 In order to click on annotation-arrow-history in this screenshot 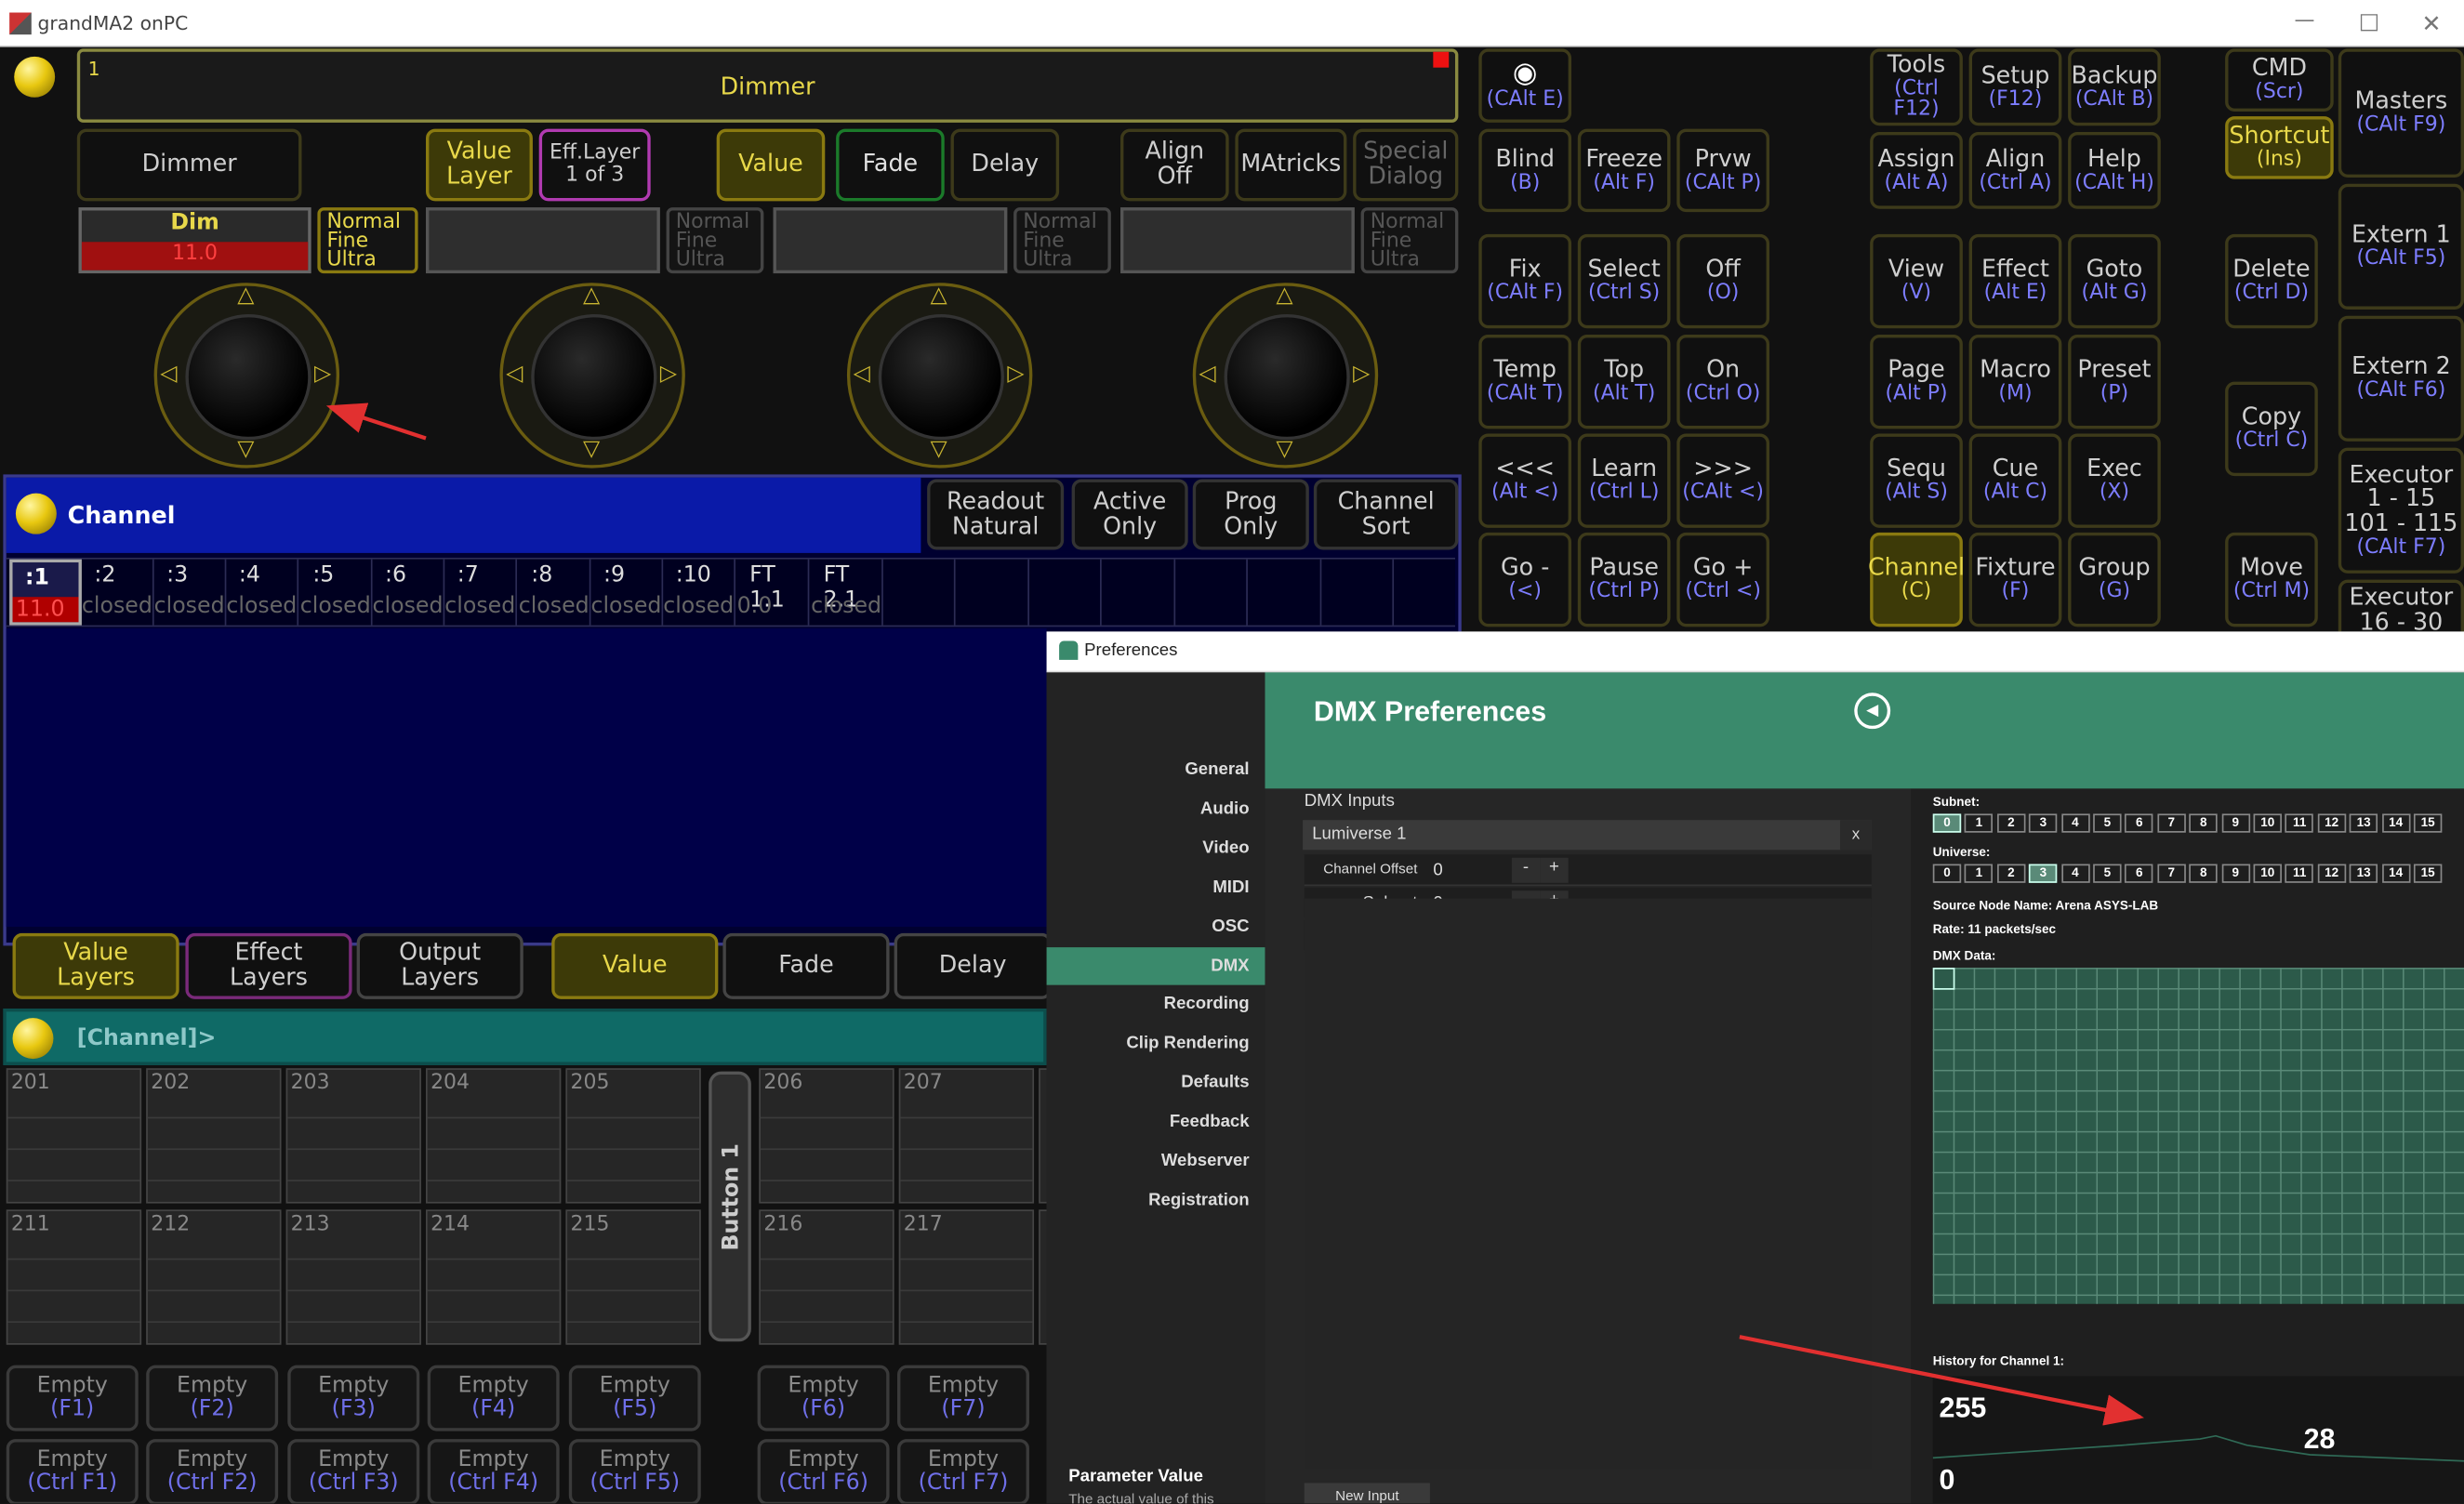, I will do `click(1941, 1381)`.